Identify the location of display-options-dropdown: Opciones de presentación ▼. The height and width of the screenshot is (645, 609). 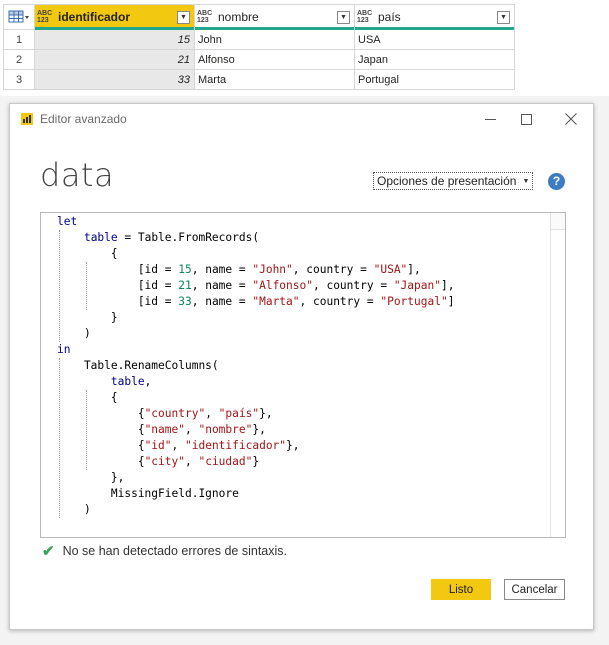
(453, 181).